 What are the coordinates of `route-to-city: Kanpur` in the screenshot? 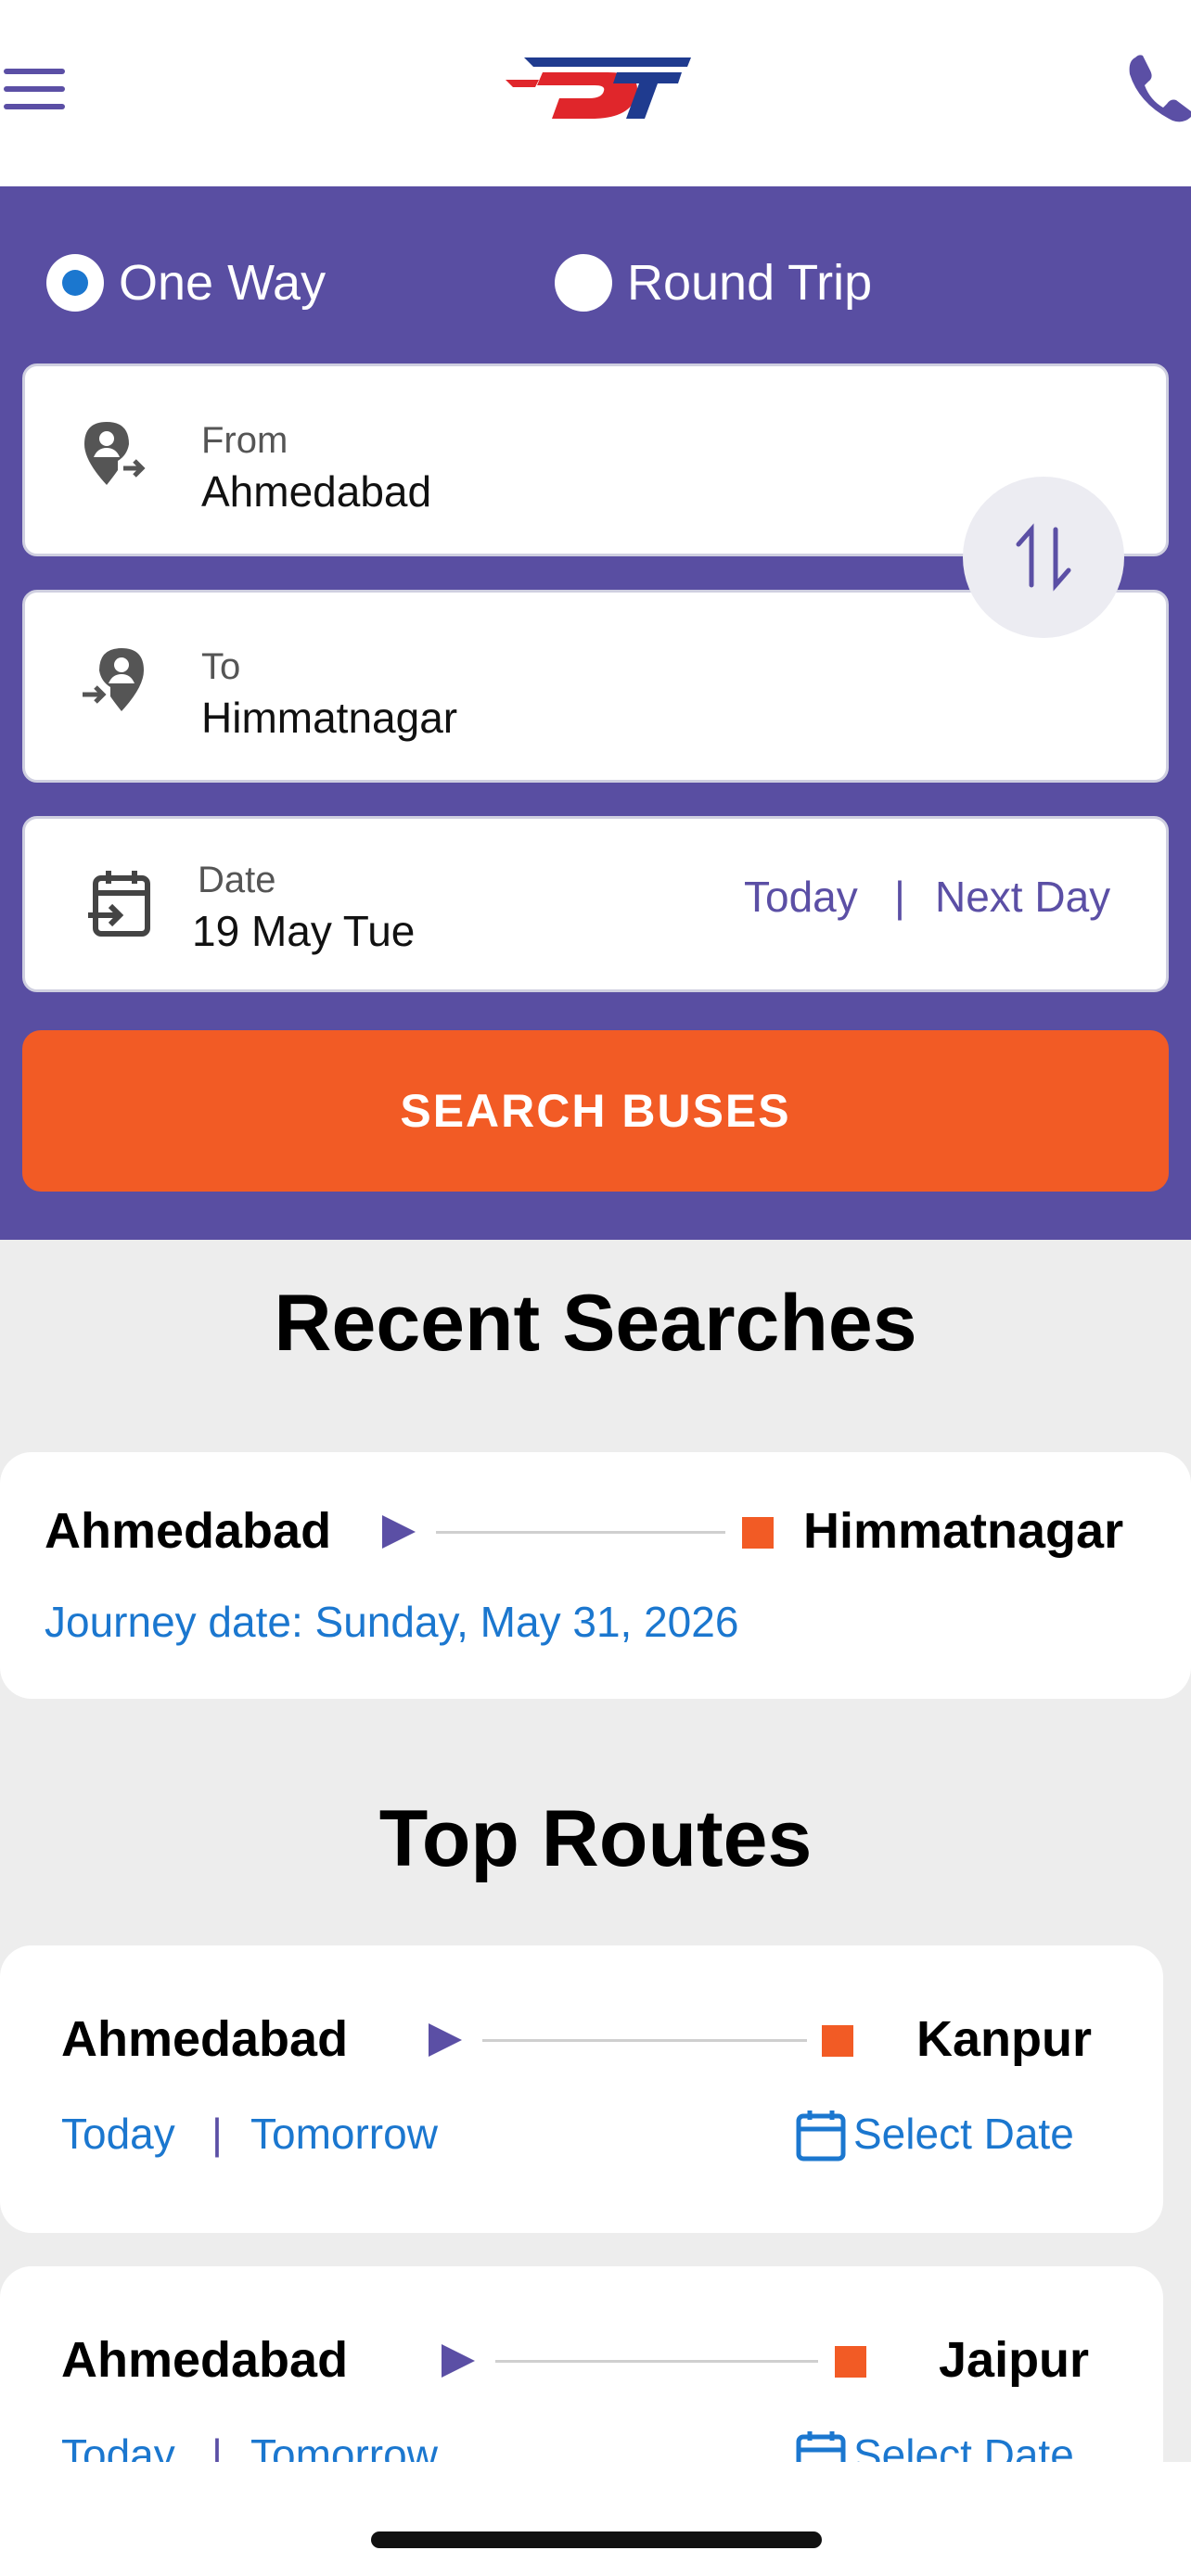 It's located at (1004, 2039).